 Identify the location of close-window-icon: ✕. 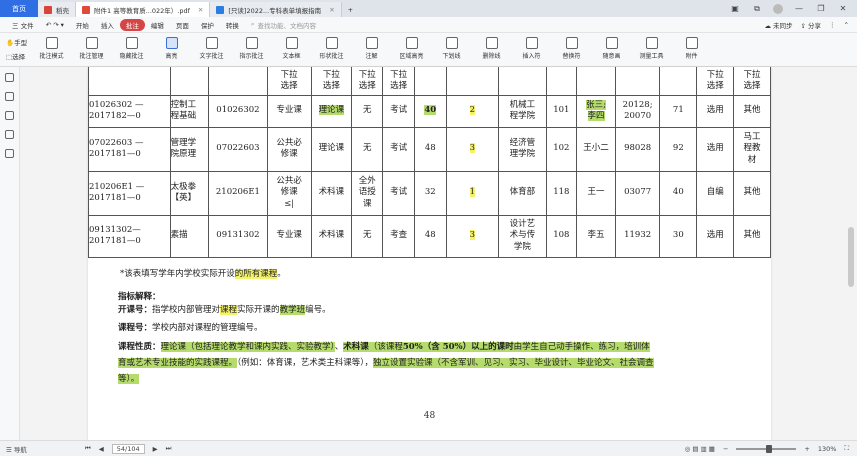
(843, 9).